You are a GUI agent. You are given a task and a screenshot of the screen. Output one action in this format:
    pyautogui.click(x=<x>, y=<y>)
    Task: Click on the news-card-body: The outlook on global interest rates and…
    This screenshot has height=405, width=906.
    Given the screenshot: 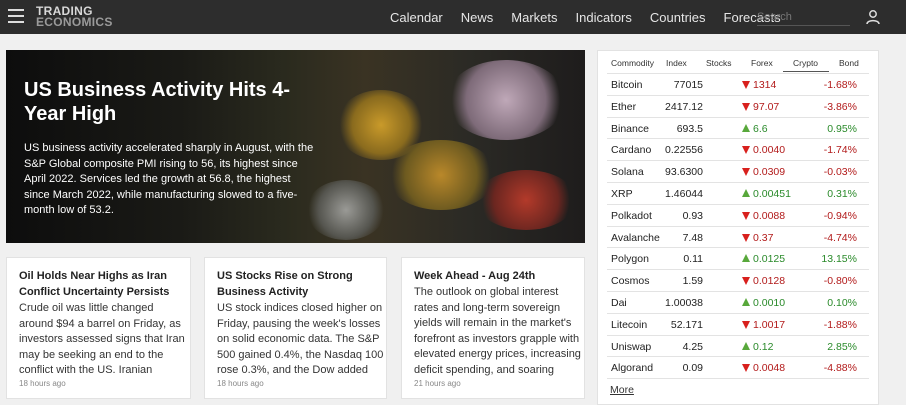 What is the action you would take?
    pyautogui.click(x=497, y=331)
    